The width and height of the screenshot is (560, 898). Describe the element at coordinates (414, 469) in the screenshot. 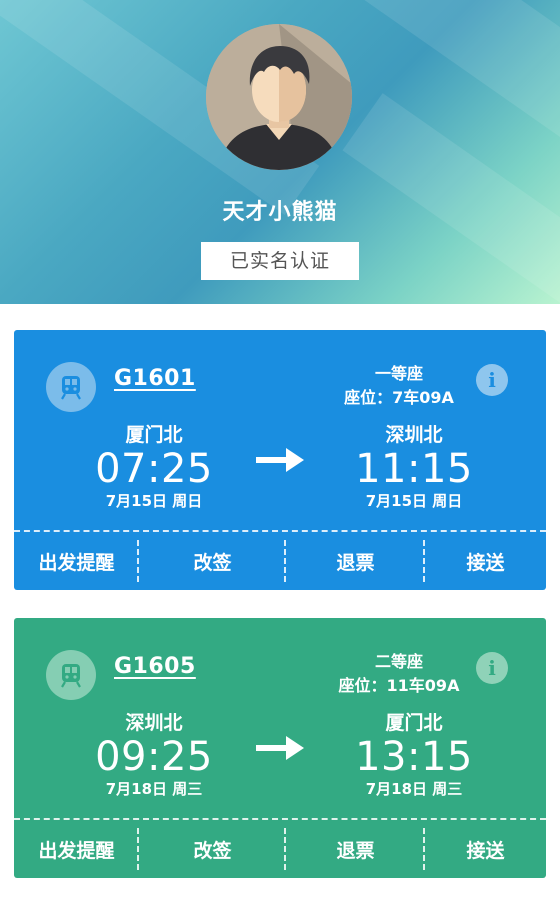

I see `arrival-time: 11:15` at that location.